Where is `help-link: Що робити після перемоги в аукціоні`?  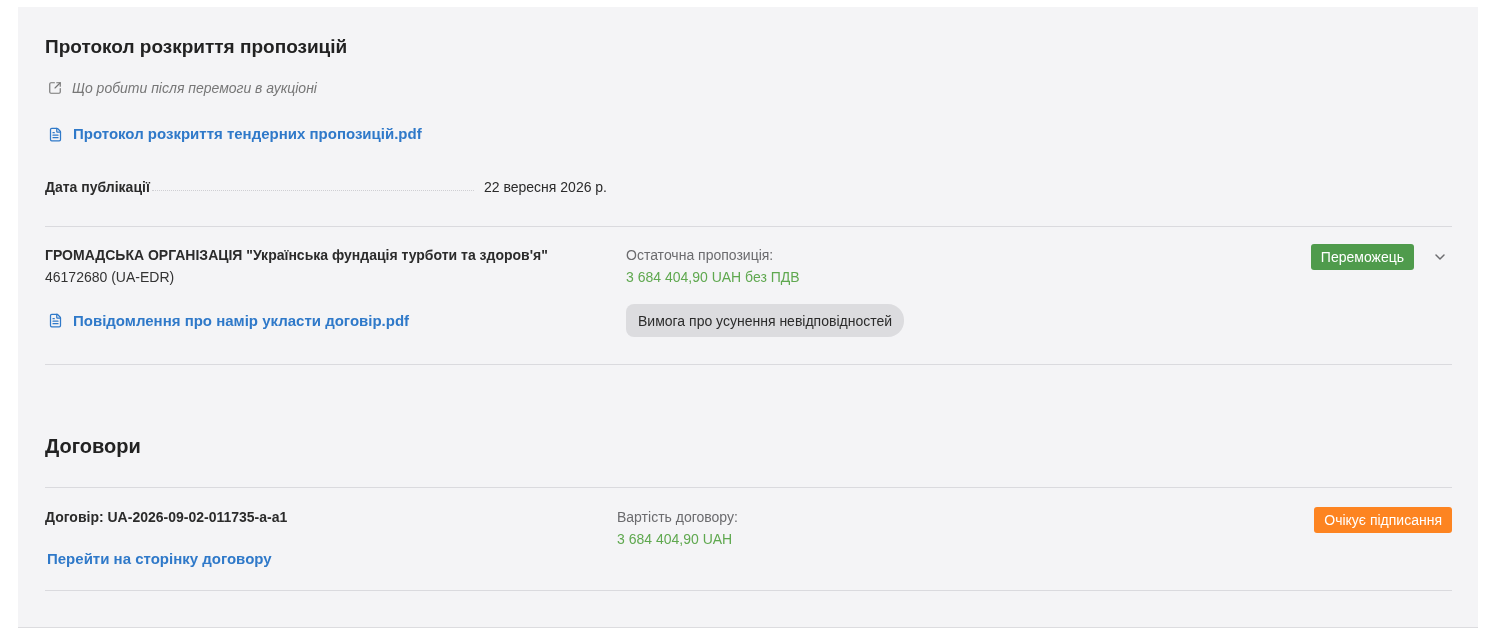
help-link: Що робити після перемоги в аукціоні is located at coordinates (181, 88).